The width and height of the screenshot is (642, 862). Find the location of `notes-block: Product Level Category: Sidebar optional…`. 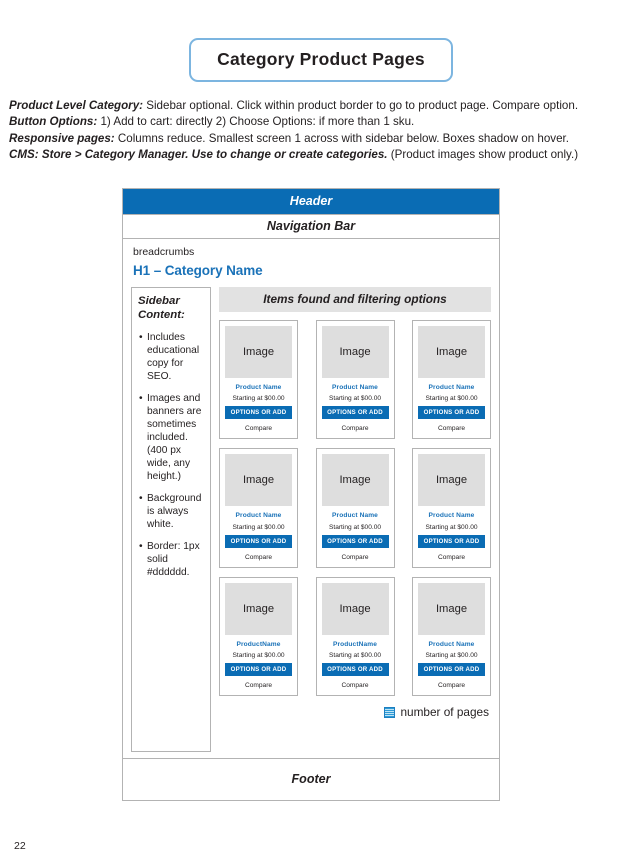

notes-block: Product Level Category: Sidebar optional… is located at coordinates (322, 131).